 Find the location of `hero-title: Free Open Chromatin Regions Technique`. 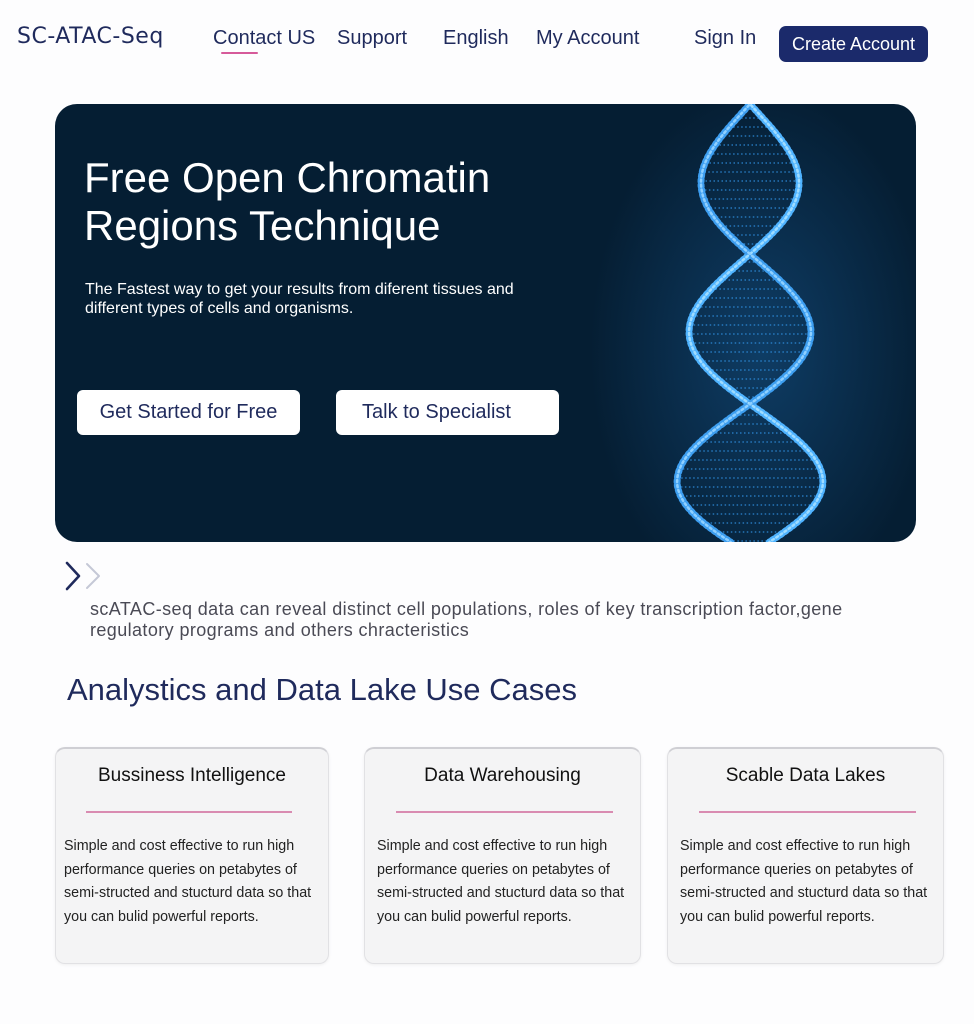

hero-title: Free Open Chromatin Regions Technique is located at coordinates (287, 201).